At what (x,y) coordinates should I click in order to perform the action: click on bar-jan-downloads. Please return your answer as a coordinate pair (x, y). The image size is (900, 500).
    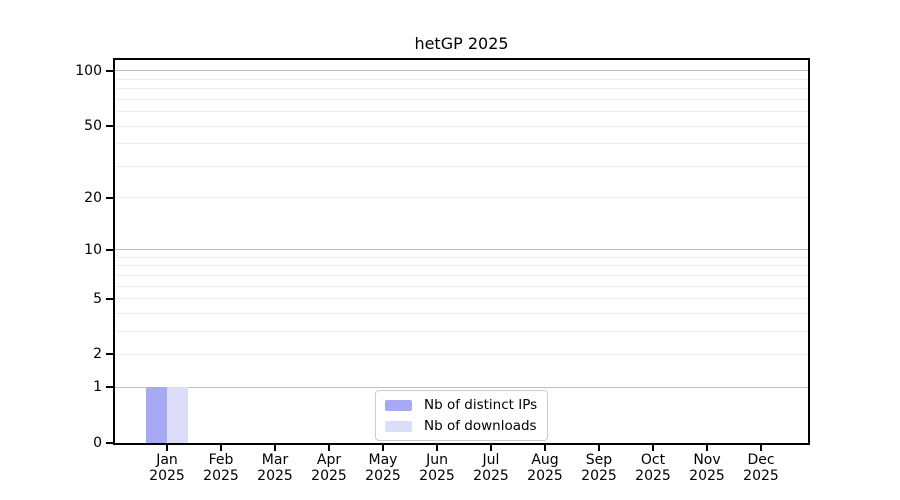
    Looking at the image, I should click on (177, 415).